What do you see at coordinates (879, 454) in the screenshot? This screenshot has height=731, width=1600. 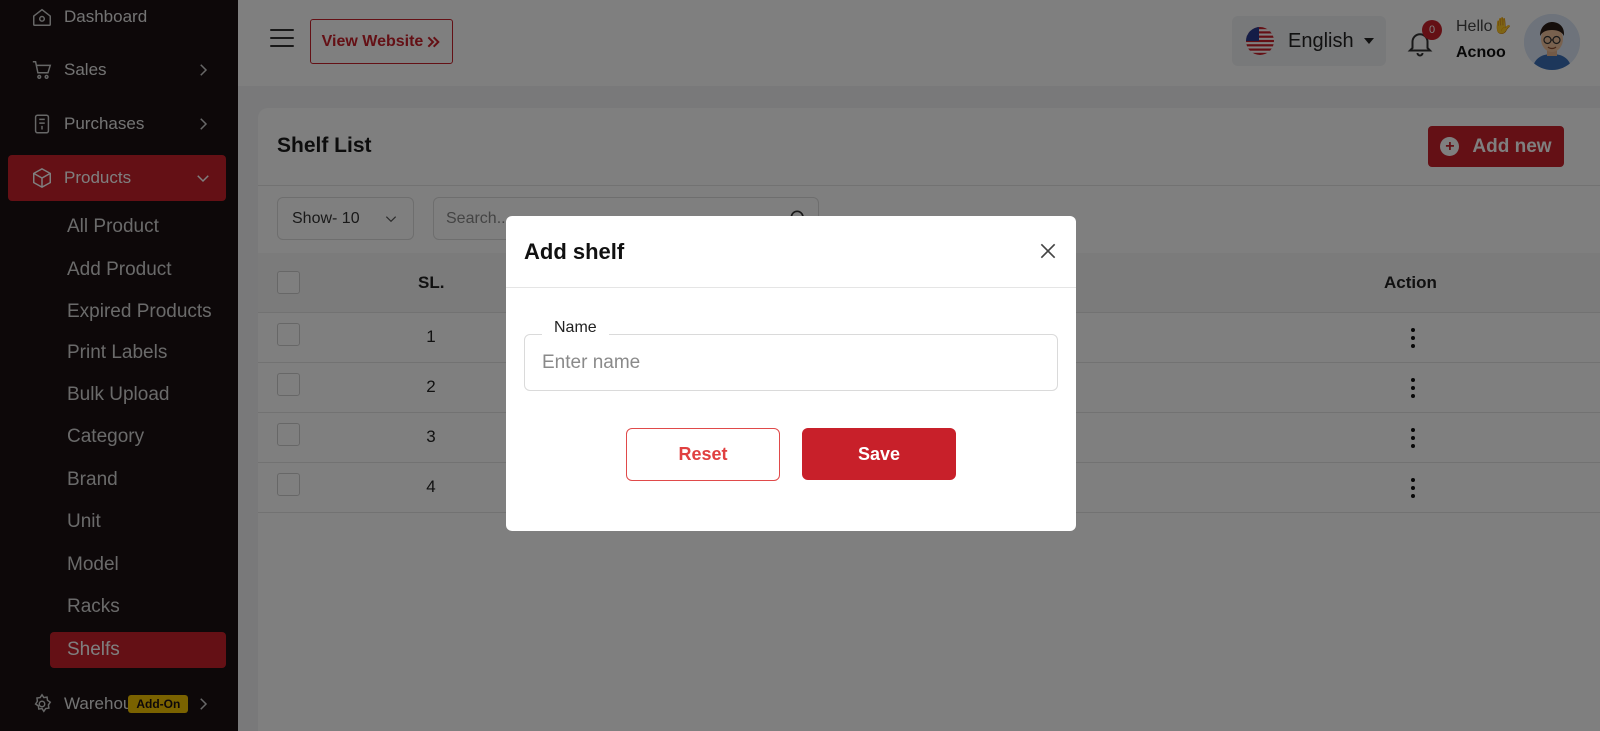 I see `save-button: Save` at bounding box center [879, 454].